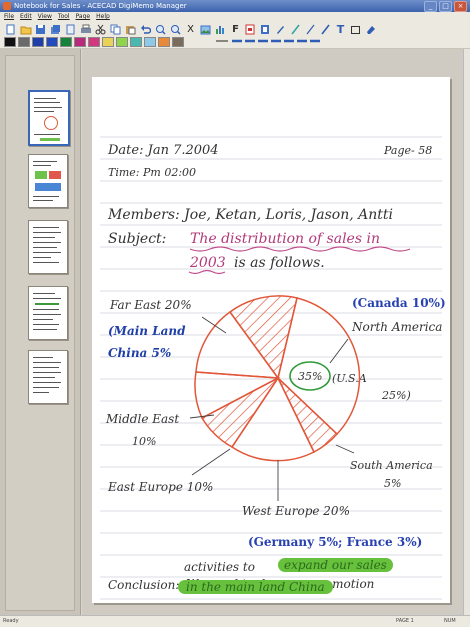 This screenshot has height=627, width=470. Describe the element at coordinates (137, 239) in the screenshot. I see `note-subject-label: Subject:` at that location.